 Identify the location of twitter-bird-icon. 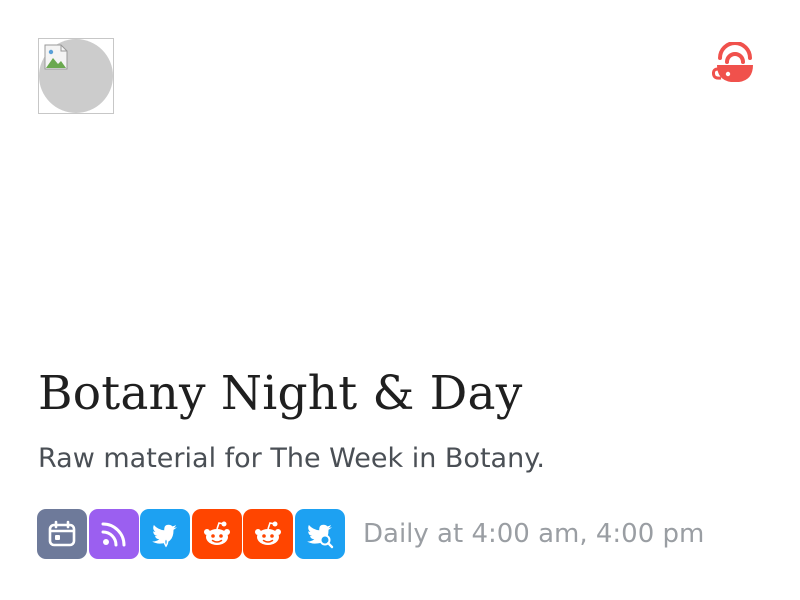
(164, 535).